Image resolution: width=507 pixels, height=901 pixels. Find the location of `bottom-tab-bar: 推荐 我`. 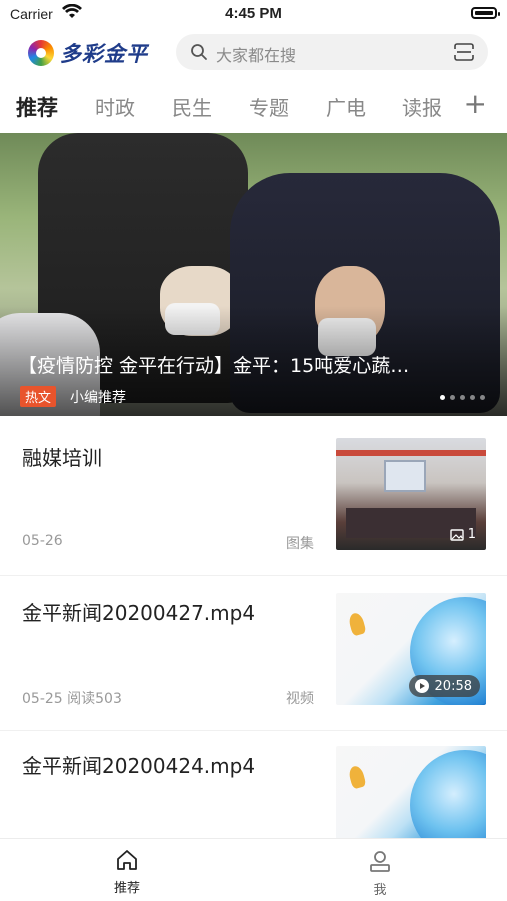

bottom-tab-bar: 推荐 我 is located at coordinates (253, 869).